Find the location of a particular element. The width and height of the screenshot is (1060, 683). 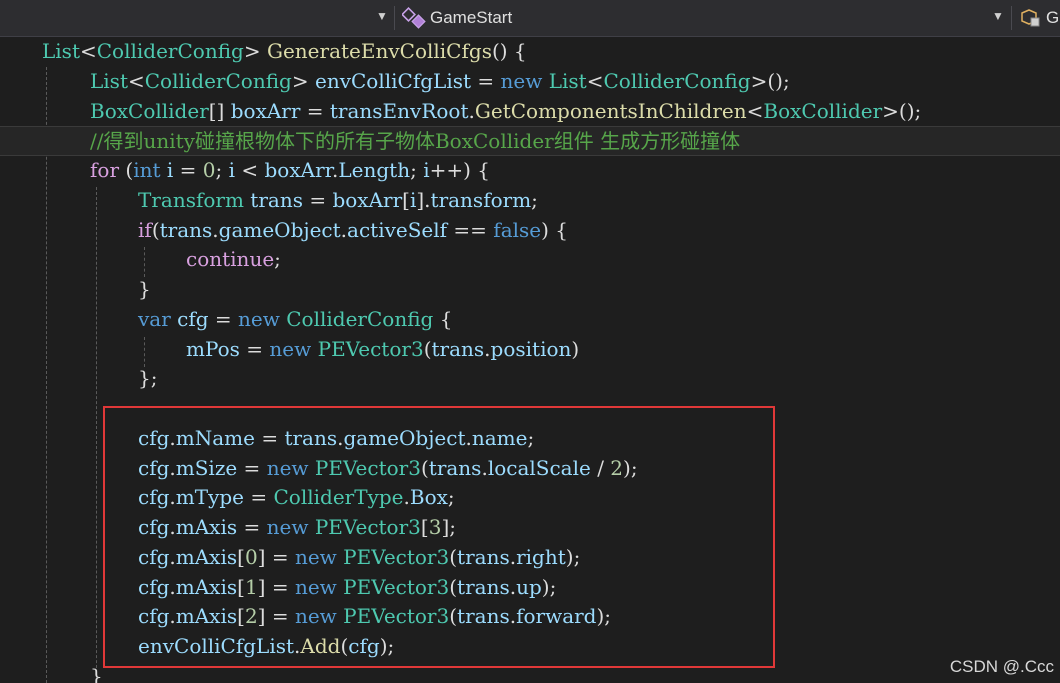

code-line: Transform trans = boxArr[i].transform; is located at coordinates (530, 201).